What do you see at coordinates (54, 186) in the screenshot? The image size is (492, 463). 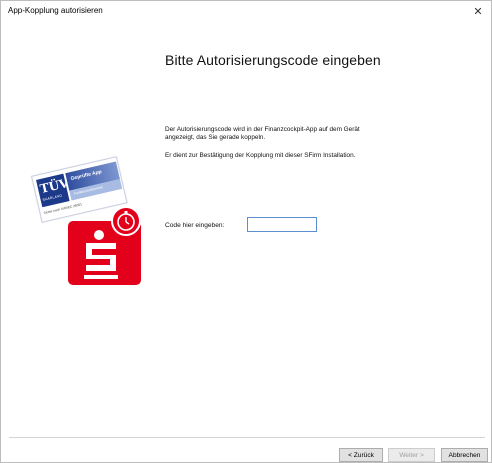 I see `tuev-seal-text: TÜV` at bounding box center [54, 186].